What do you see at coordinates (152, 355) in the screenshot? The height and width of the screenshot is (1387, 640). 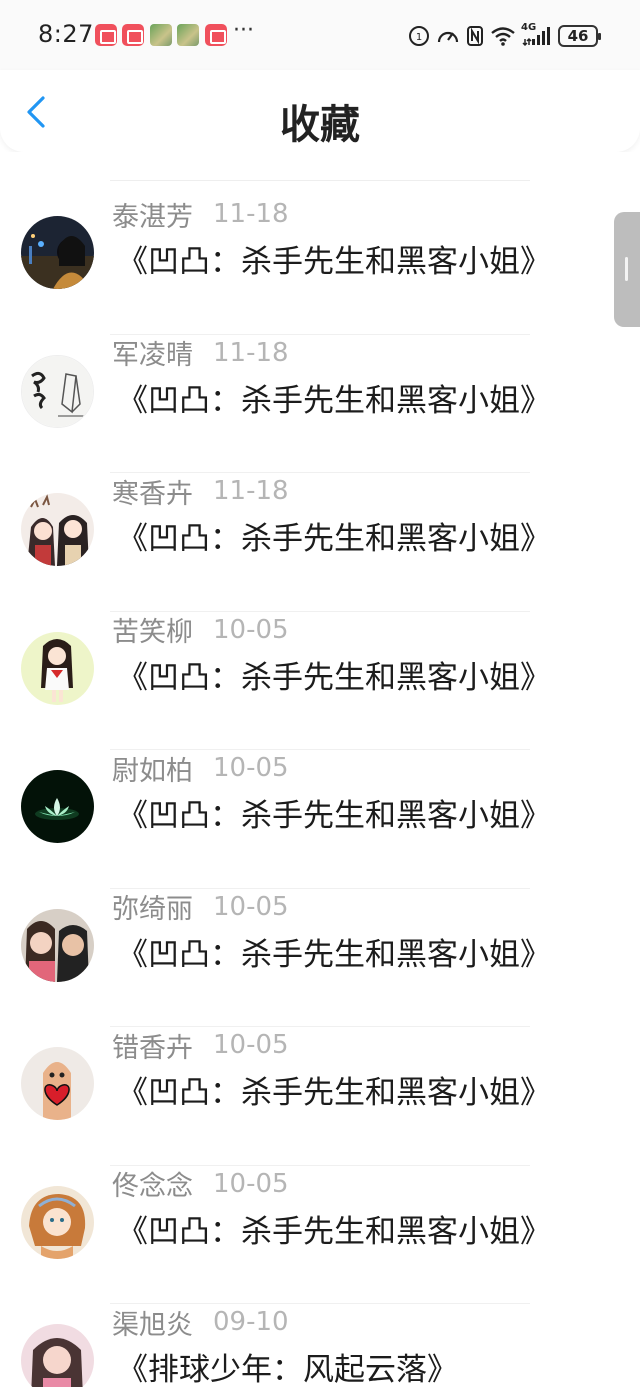 I see `user-name: 军凌晴` at bounding box center [152, 355].